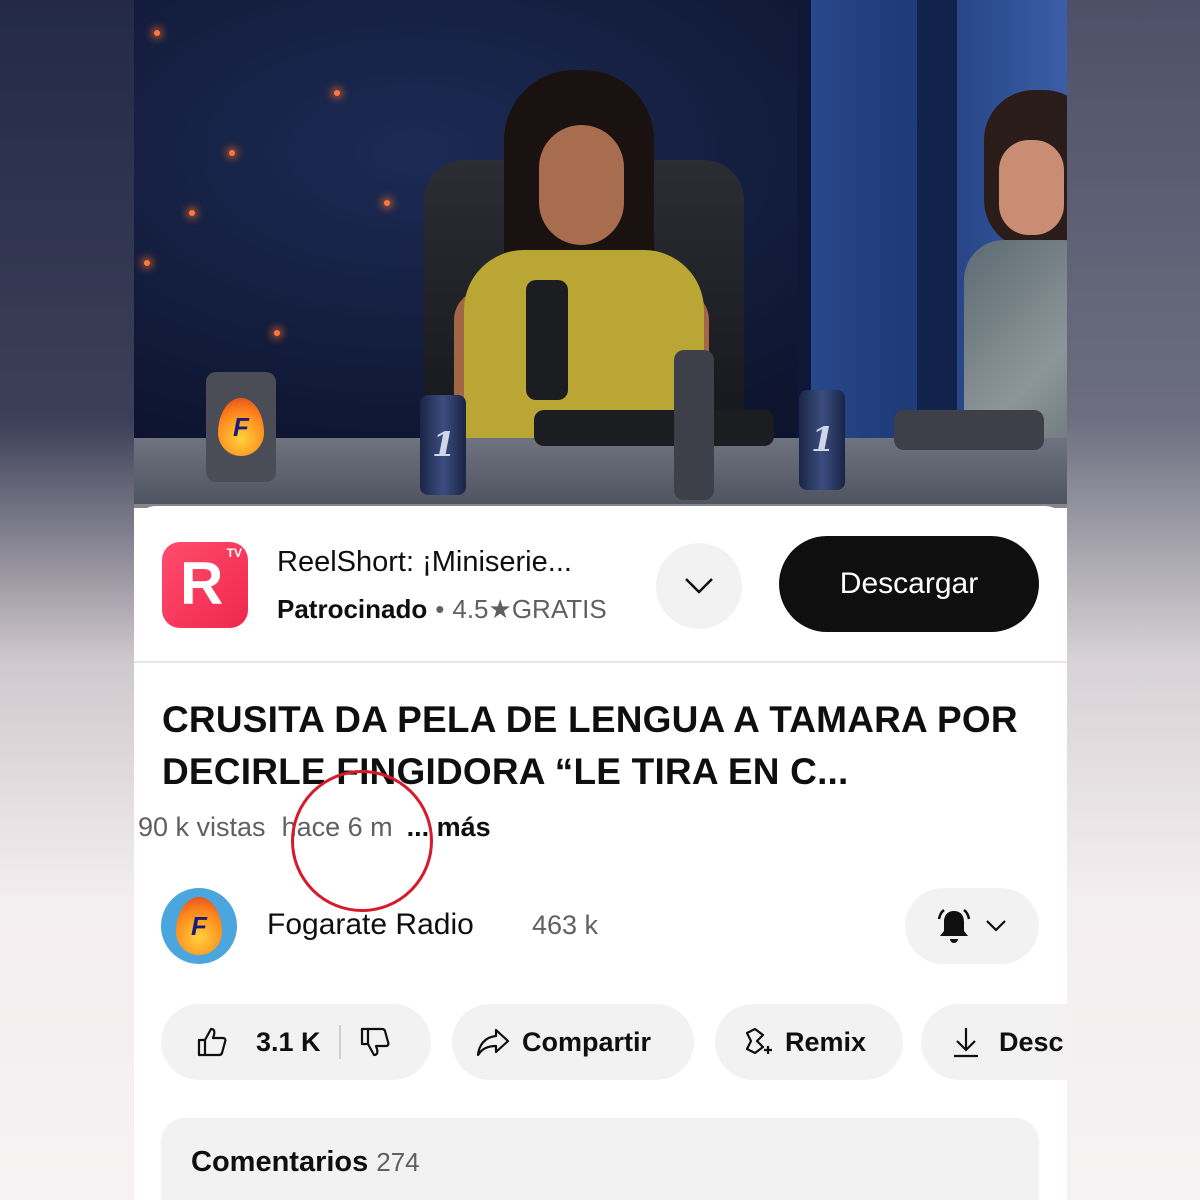 This screenshot has width=1200, height=1200. I want to click on like-divider, so click(339, 1042).